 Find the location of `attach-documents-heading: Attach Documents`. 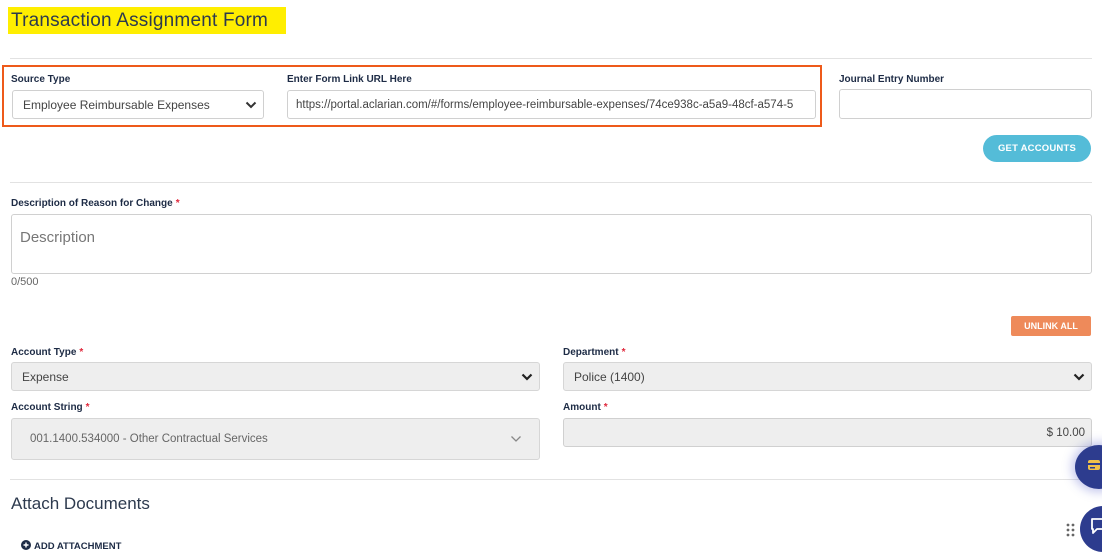

attach-documents-heading: Attach Documents is located at coordinates (80, 503).